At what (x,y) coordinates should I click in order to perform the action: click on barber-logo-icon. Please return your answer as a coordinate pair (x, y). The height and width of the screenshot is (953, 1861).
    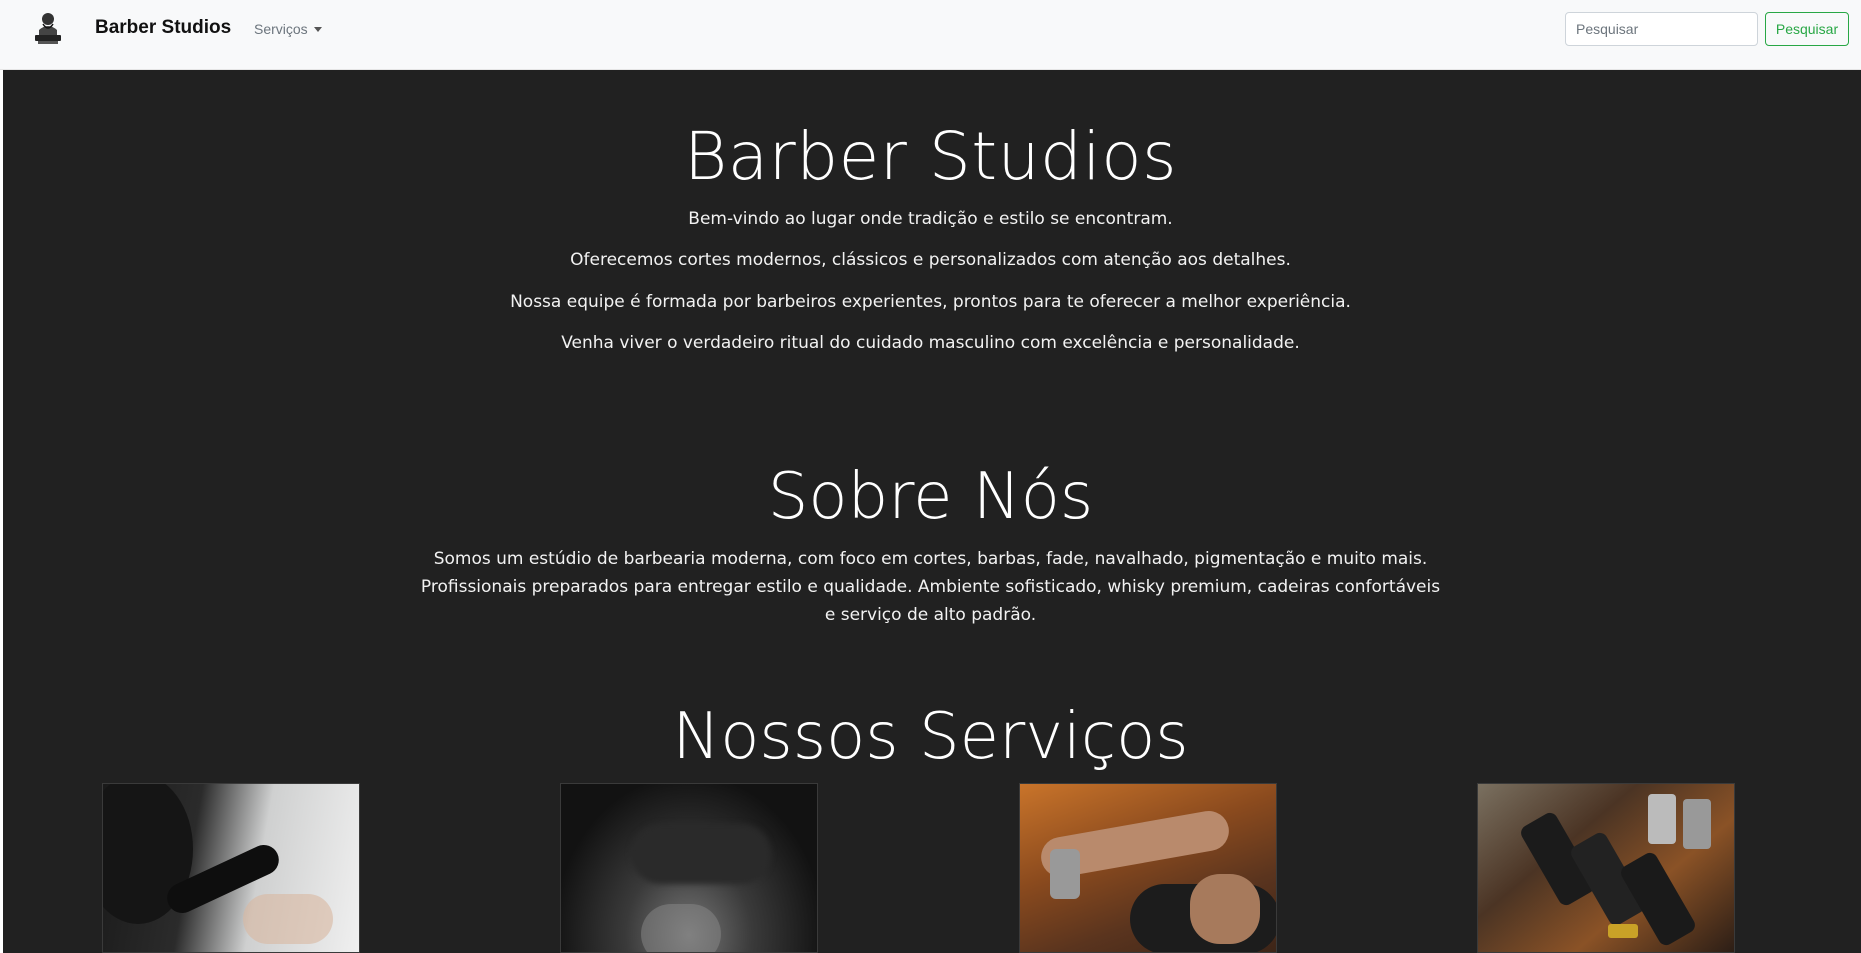
    Looking at the image, I should click on (48, 28).